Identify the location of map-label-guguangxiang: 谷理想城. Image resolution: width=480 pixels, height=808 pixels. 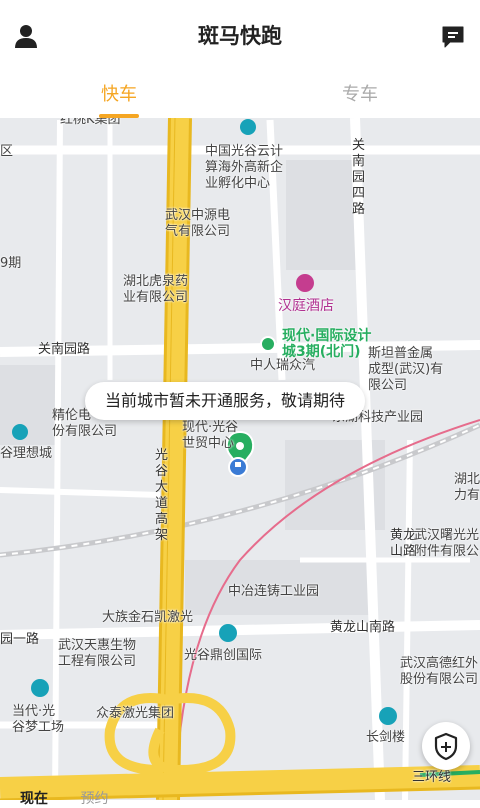
(26, 453).